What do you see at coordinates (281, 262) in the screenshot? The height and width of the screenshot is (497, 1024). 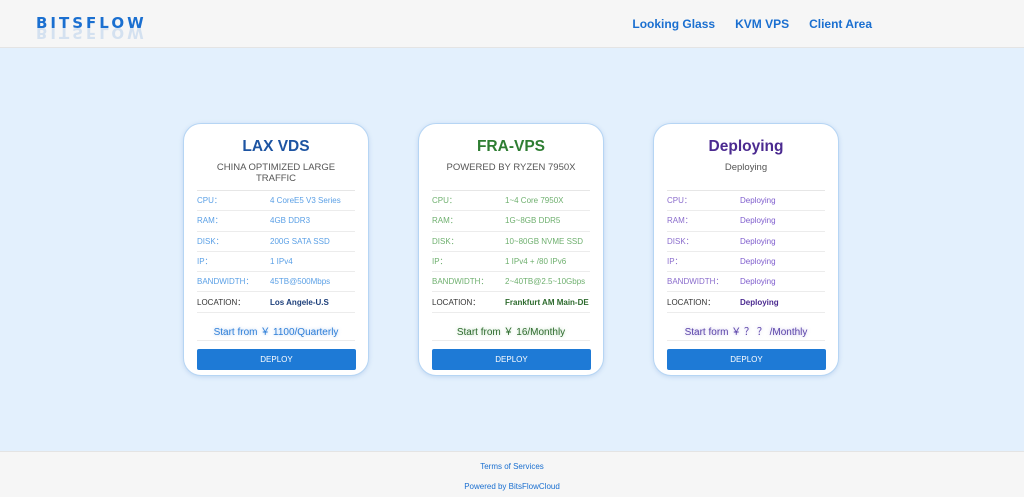 I see `spec-value: 1 IPv4` at bounding box center [281, 262].